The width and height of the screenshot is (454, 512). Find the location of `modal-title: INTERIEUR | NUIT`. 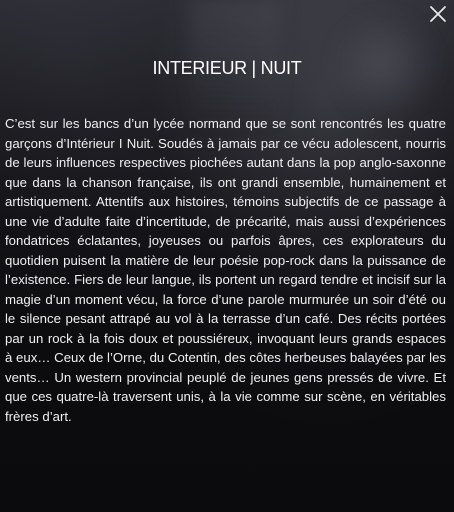

modal-title: INTERIEUR | NUIT is located at coordinates (227, 68).